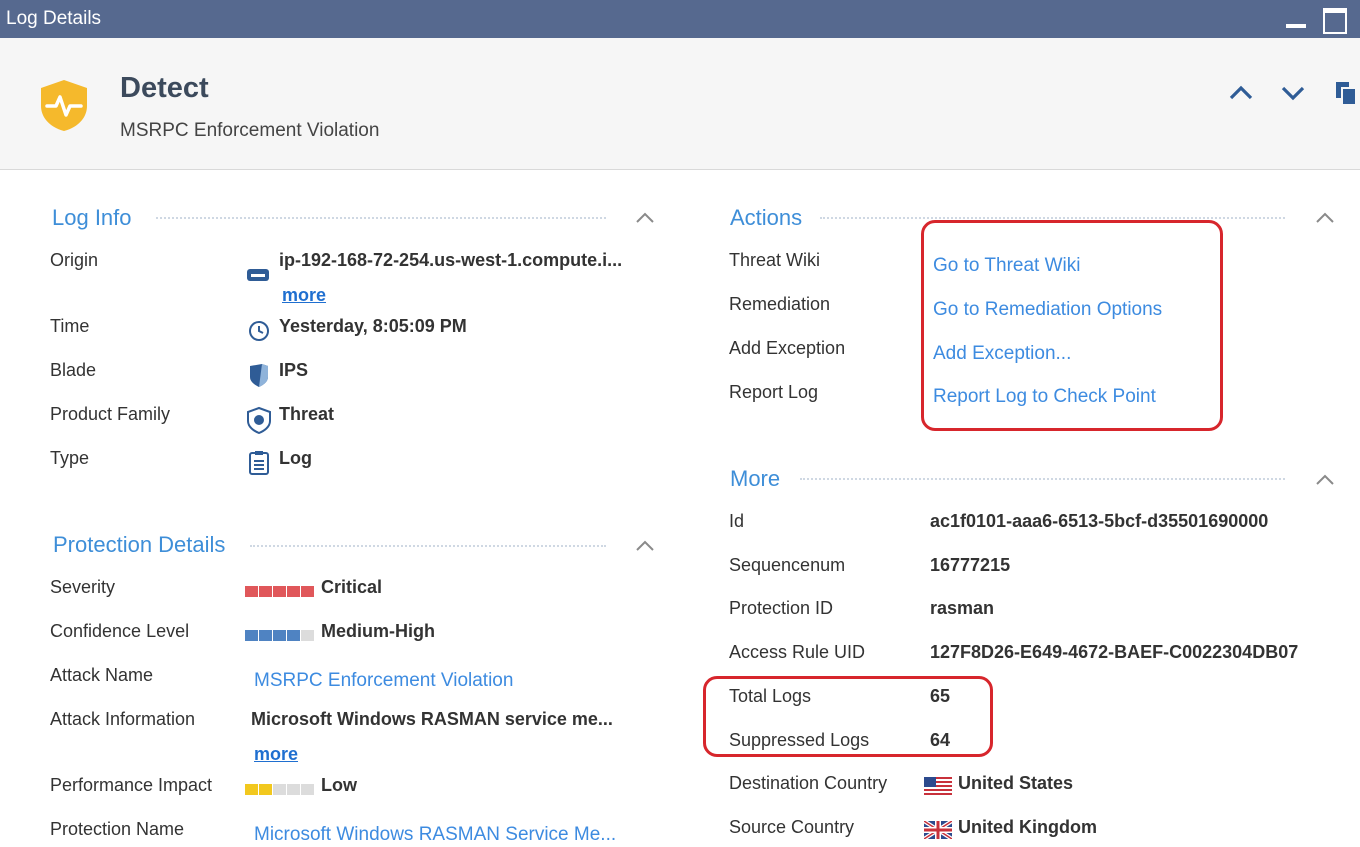  I want to click on field-label-source-country: Source Country, so click(792, 827).